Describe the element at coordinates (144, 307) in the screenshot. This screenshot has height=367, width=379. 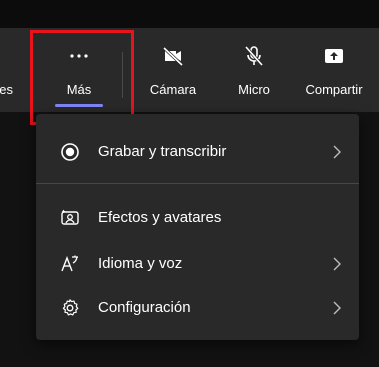
I see `menu-item-label: Configuración` at that location.